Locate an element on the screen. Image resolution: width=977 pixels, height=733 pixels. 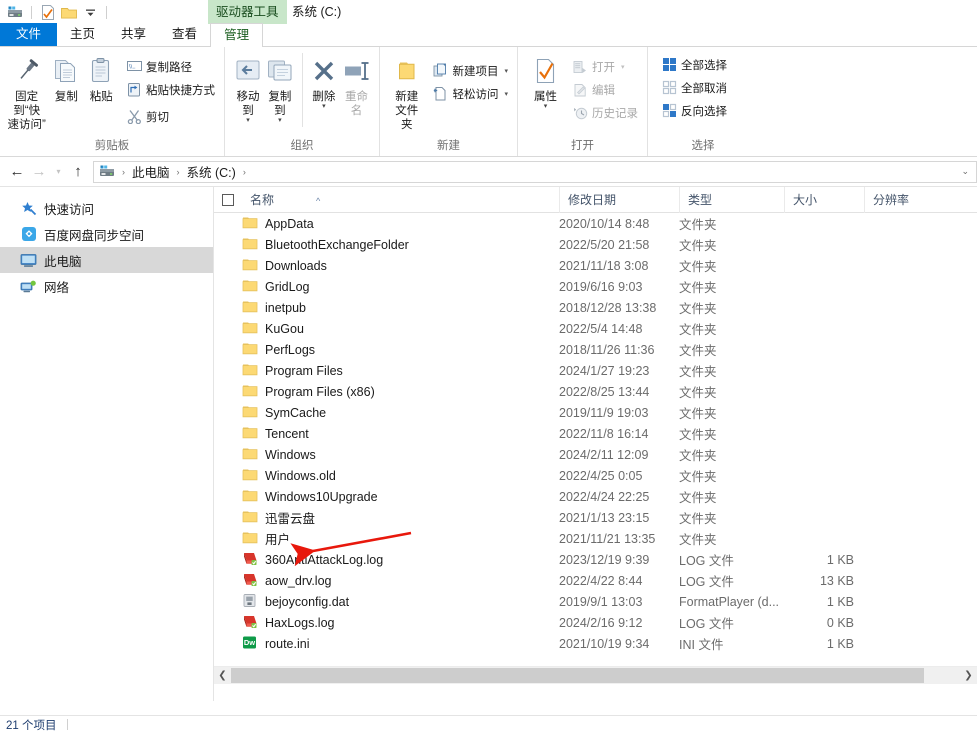
table-row: PerfLogs 2018/11/26 11:36 文件夹 is located at coordinates (595, 349).